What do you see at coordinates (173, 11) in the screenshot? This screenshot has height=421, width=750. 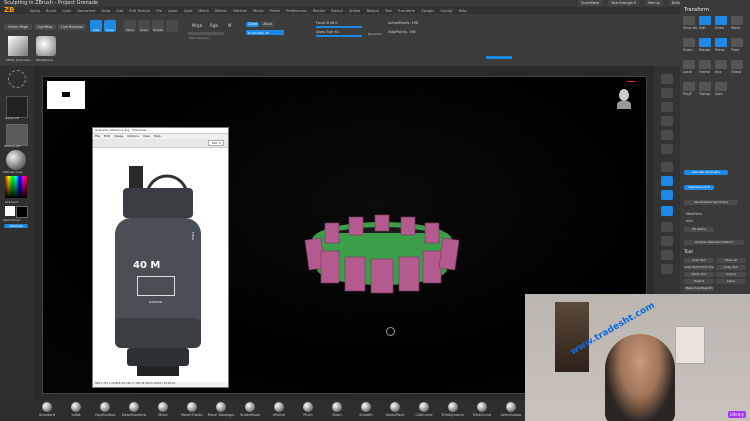 I see `menu-item: Layer` at bounding box center [173, 11].